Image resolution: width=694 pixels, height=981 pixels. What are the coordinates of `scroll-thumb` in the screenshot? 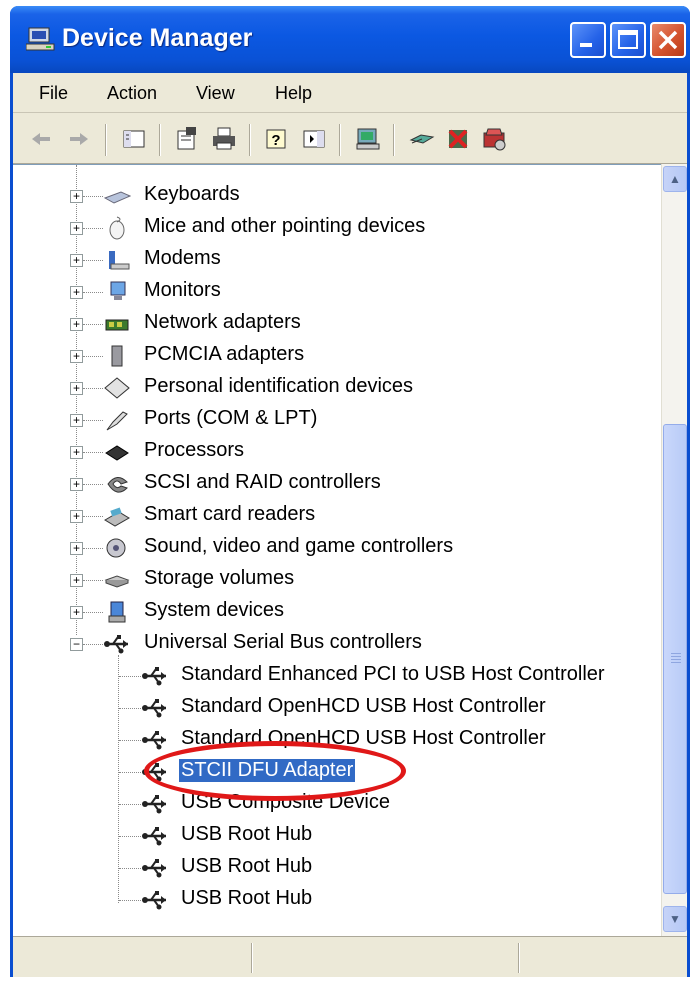 It's located at (675, 659).